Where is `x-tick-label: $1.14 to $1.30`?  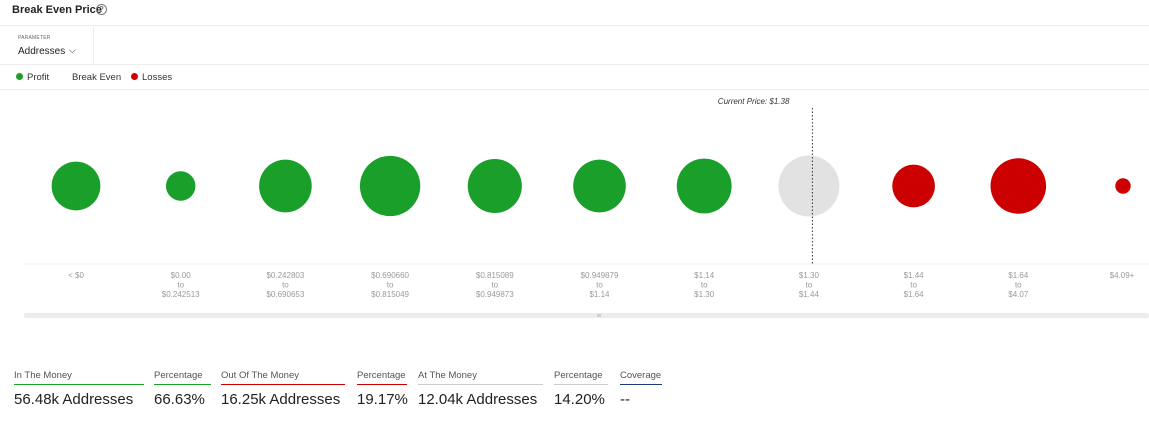 x-tick-label: $1.14 to $1.30 is located at coordinates (704, 285).